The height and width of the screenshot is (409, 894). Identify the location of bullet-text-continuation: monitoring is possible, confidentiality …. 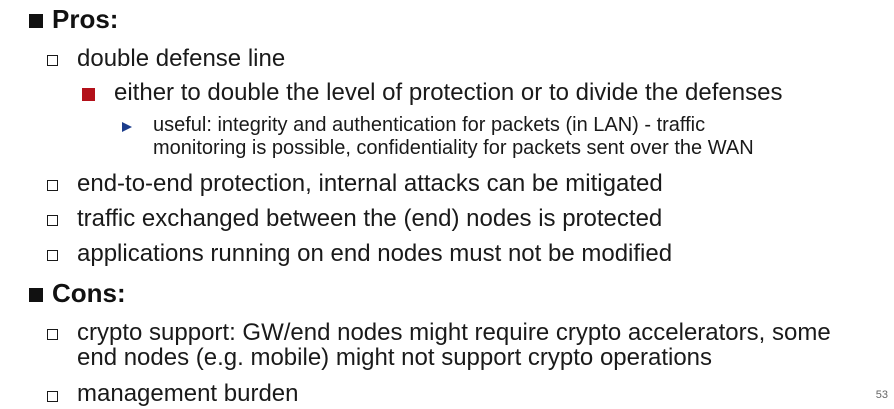
(453, 148).